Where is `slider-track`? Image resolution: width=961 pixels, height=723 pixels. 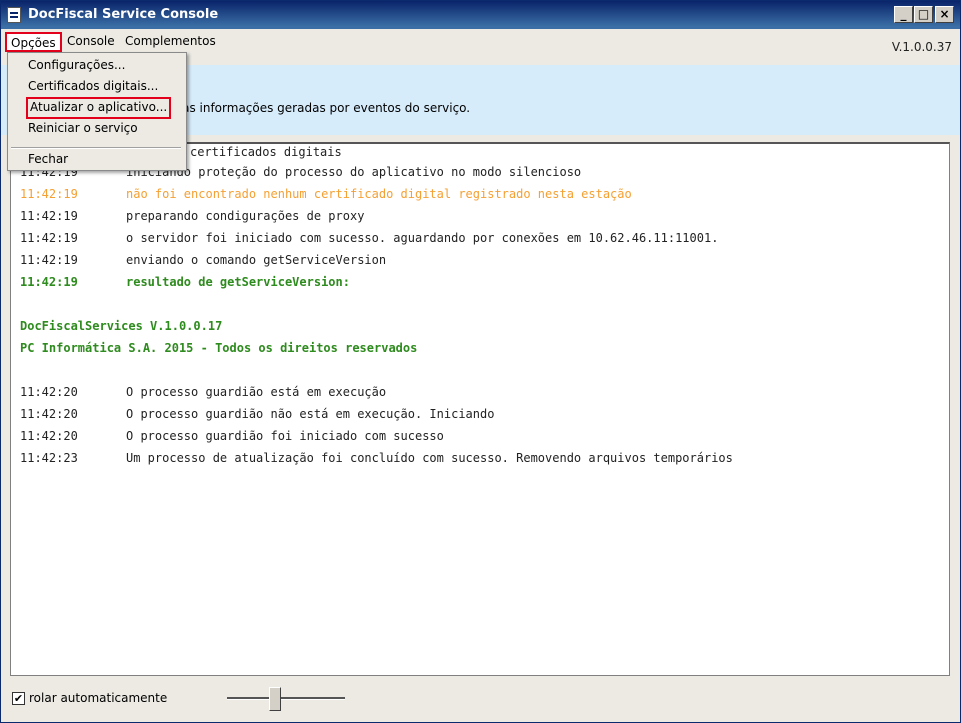
slider-track is located at coordinates (286, 698).